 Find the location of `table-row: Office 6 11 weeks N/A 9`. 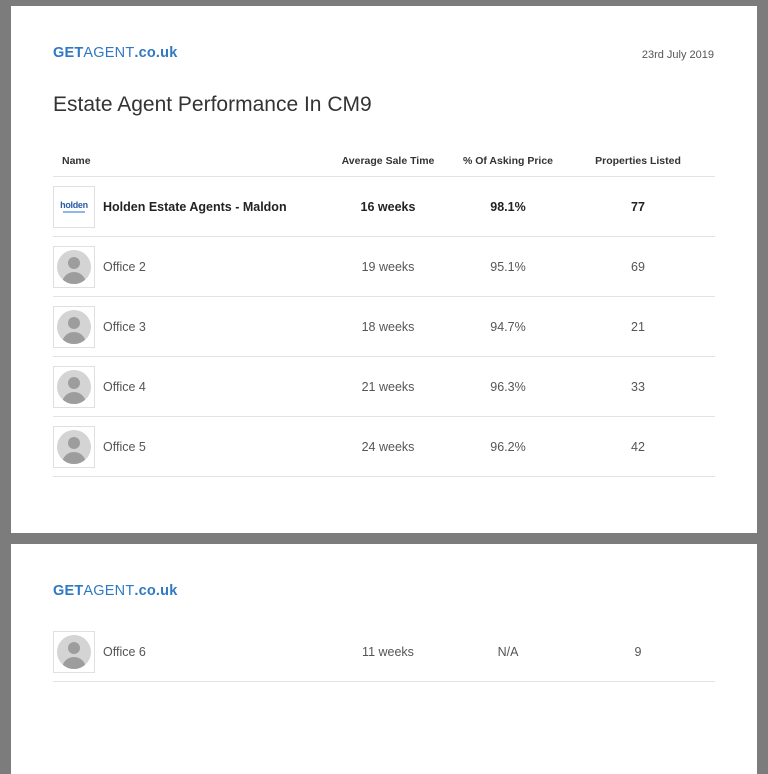

table-row: Office 6 11 weeks N/A 9 is located at coordinates (384, 652).